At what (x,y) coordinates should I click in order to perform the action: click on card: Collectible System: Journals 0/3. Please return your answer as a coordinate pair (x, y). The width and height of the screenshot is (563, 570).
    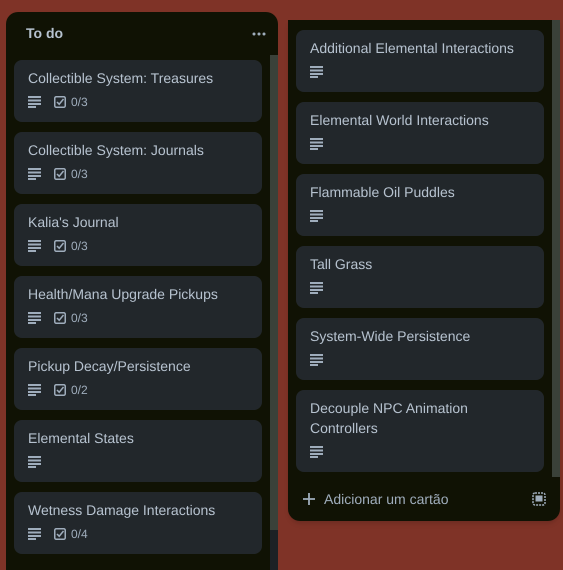
    Looking at the image, I should click on (138, 163).